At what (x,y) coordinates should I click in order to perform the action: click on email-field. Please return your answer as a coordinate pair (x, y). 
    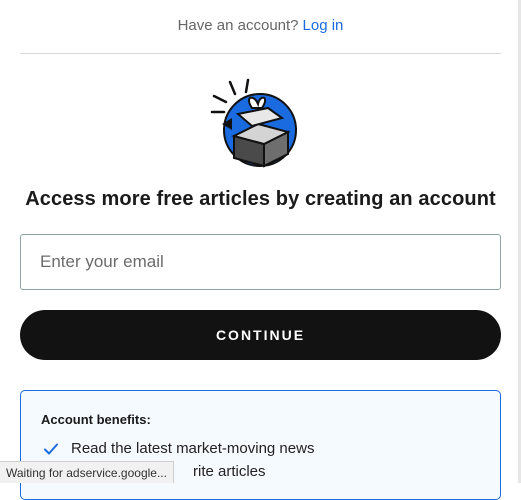
    Looking at the image, I should click on (260, 262).